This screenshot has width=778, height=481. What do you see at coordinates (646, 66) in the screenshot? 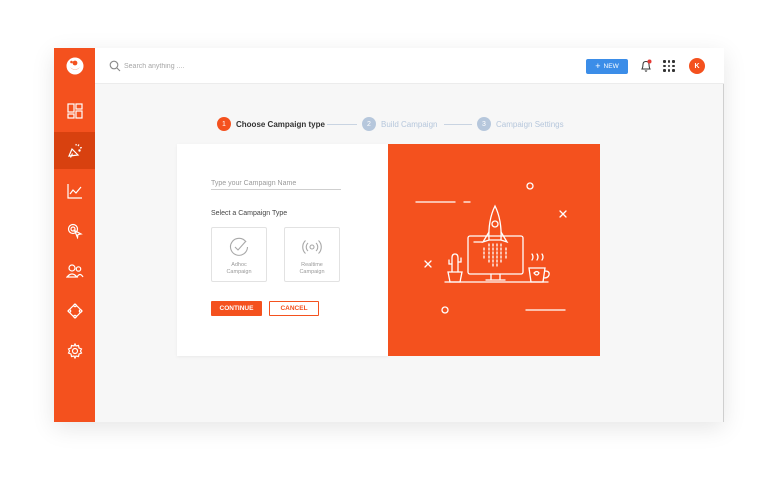
I see `notification-bell-icon` at bounding box center [646, 66].